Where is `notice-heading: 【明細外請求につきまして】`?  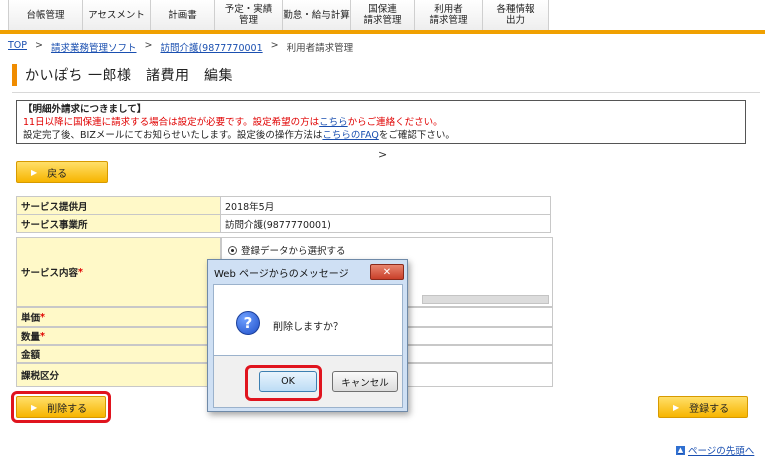 notice-heading: 【明細外請求につきまして】 is located at coordinates (85, 109).